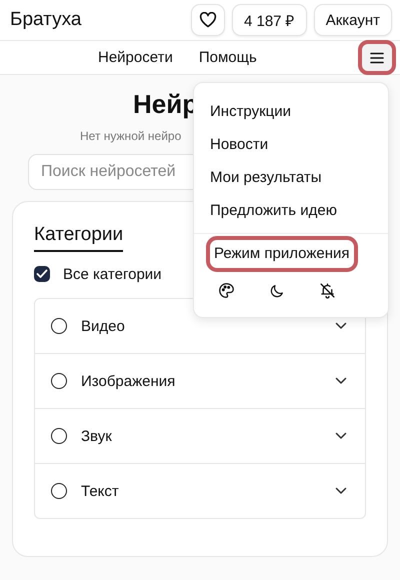 This screenshot has height=580, width=400. I want to click on heart-icon, so click(207, 20).